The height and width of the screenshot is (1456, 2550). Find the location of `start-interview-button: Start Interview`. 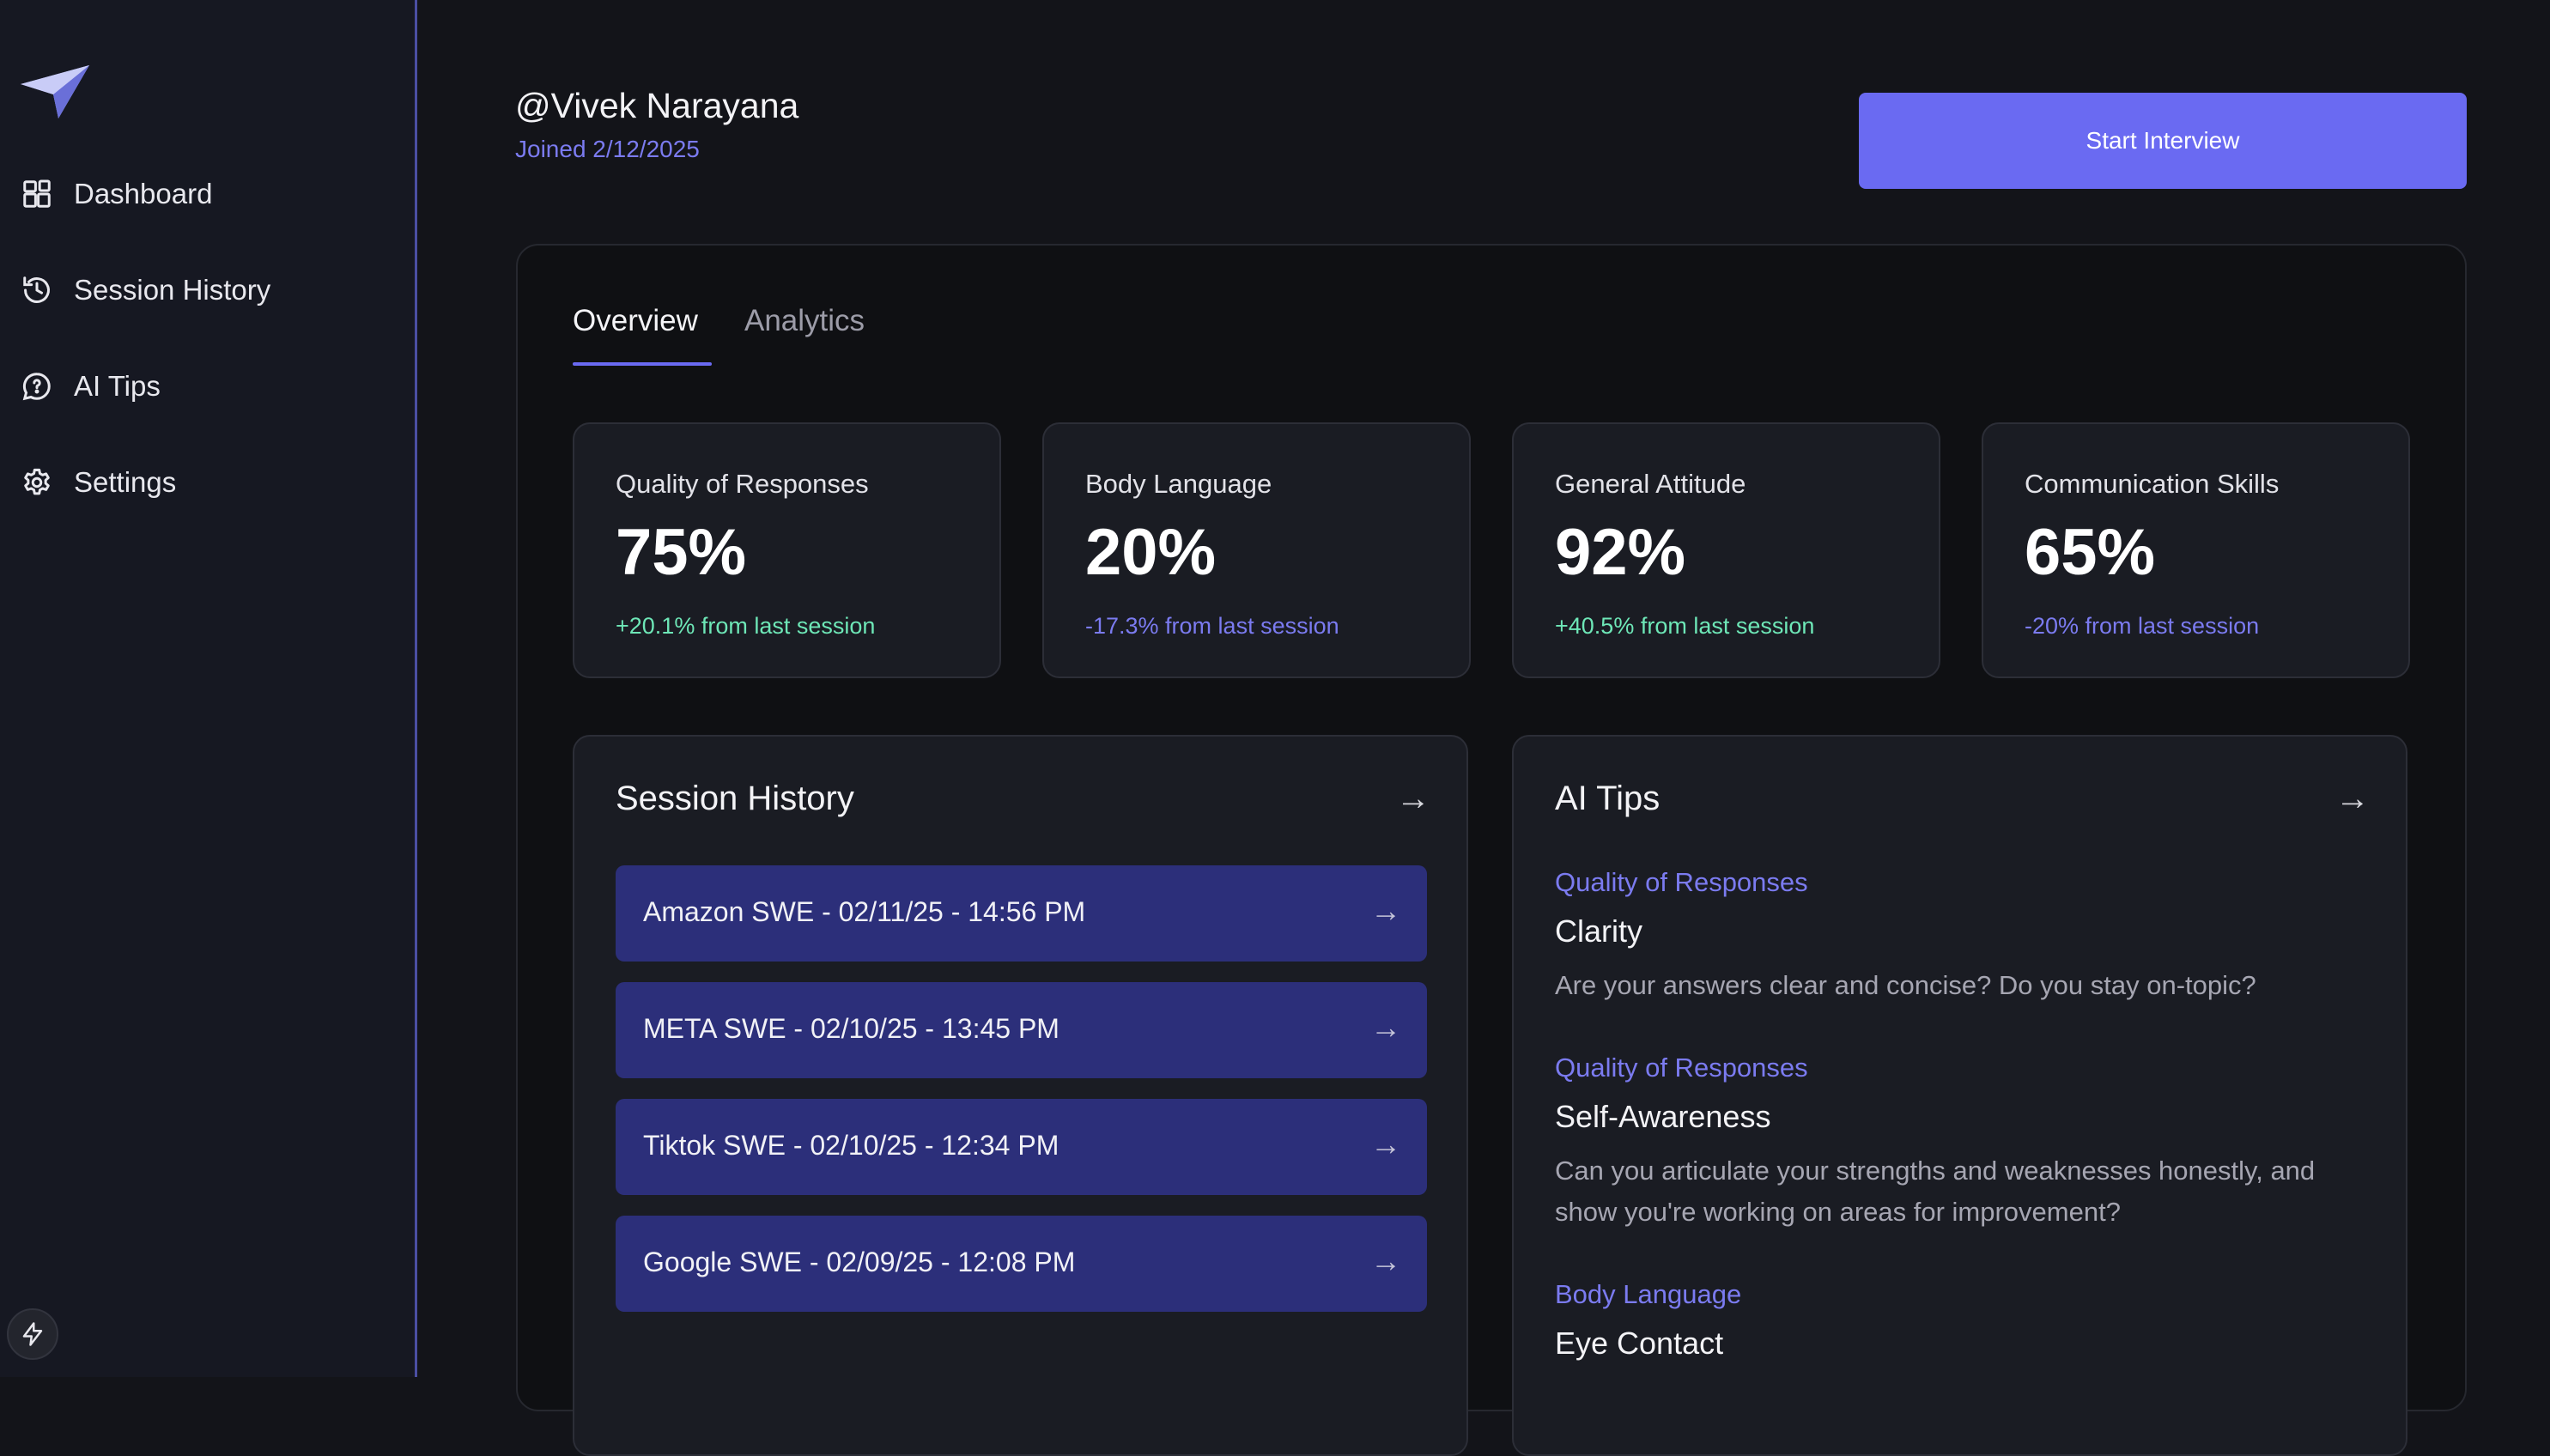

start-interview-button: Start Interview is located at coordinates (2163, 141).